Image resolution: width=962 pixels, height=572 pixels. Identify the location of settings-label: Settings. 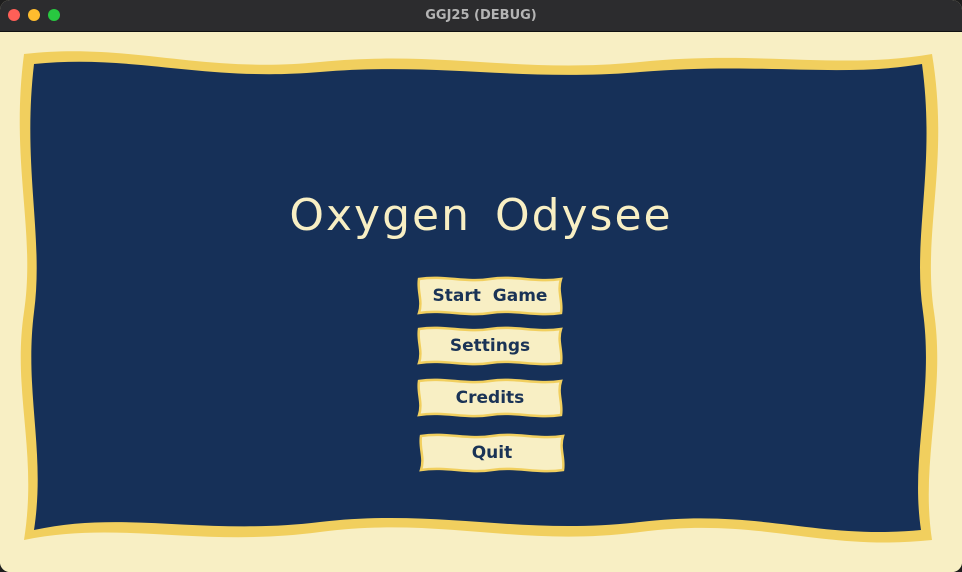
(490, 346).